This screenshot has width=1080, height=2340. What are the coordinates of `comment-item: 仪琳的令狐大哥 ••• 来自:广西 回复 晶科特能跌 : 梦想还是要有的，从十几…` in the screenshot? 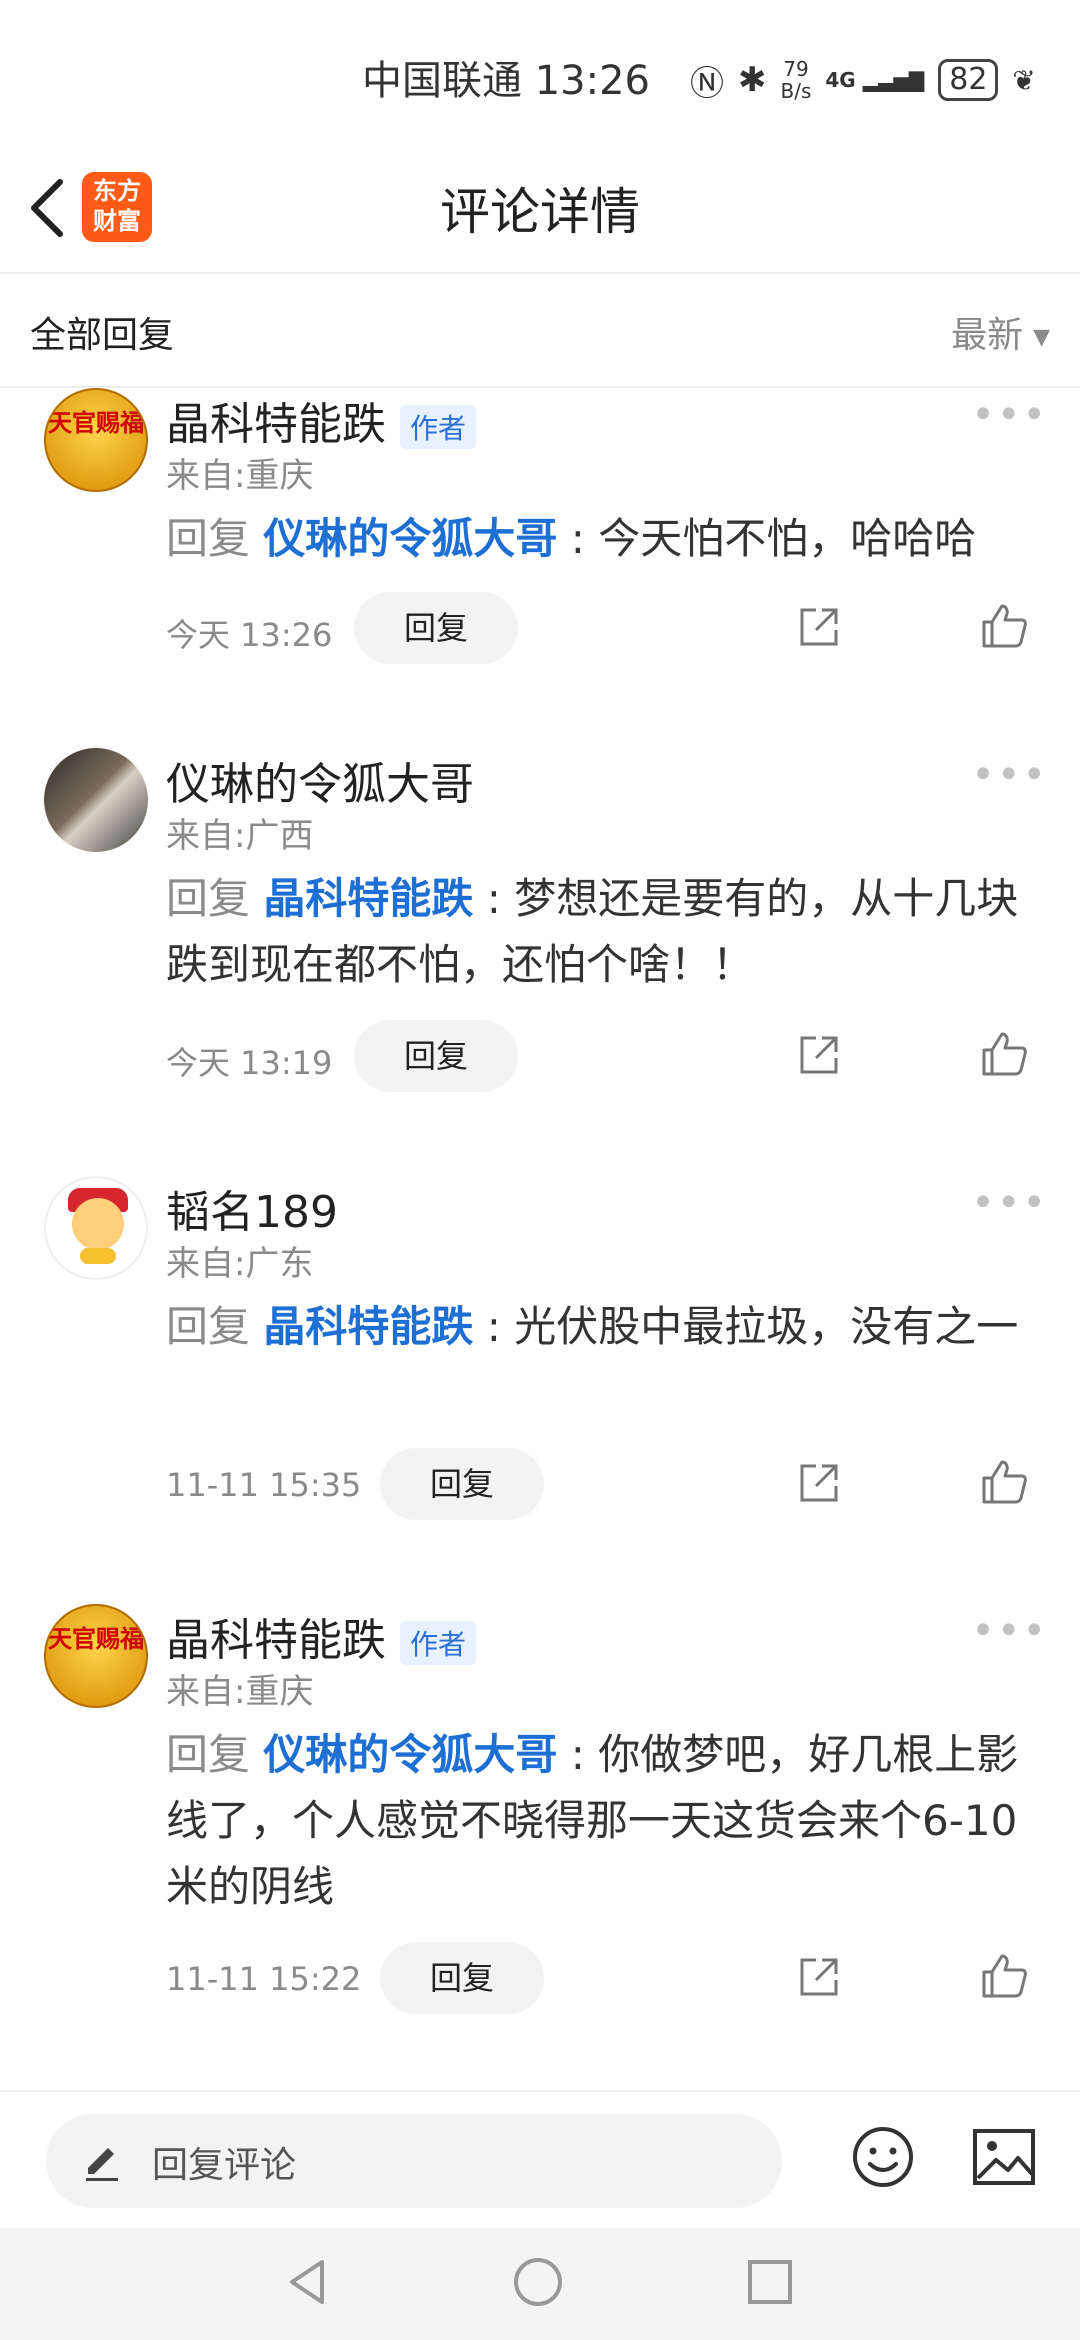 It's located at (540, 920).